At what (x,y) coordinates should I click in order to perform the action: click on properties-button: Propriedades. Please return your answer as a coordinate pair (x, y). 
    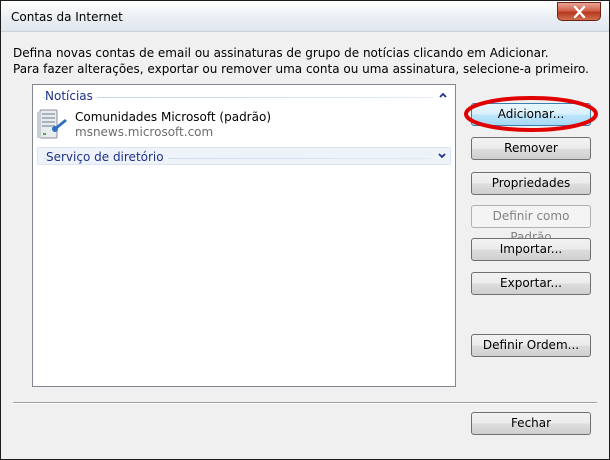
    Looking at the image, I should click on (531, 183).